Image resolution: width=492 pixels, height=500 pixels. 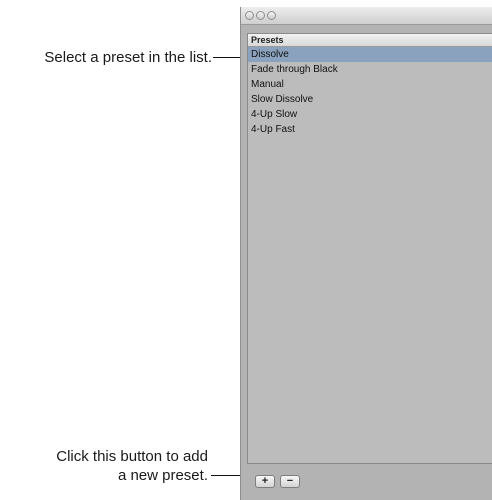 I want to click on list-item: Dissolve, so click(x=370, y=54).